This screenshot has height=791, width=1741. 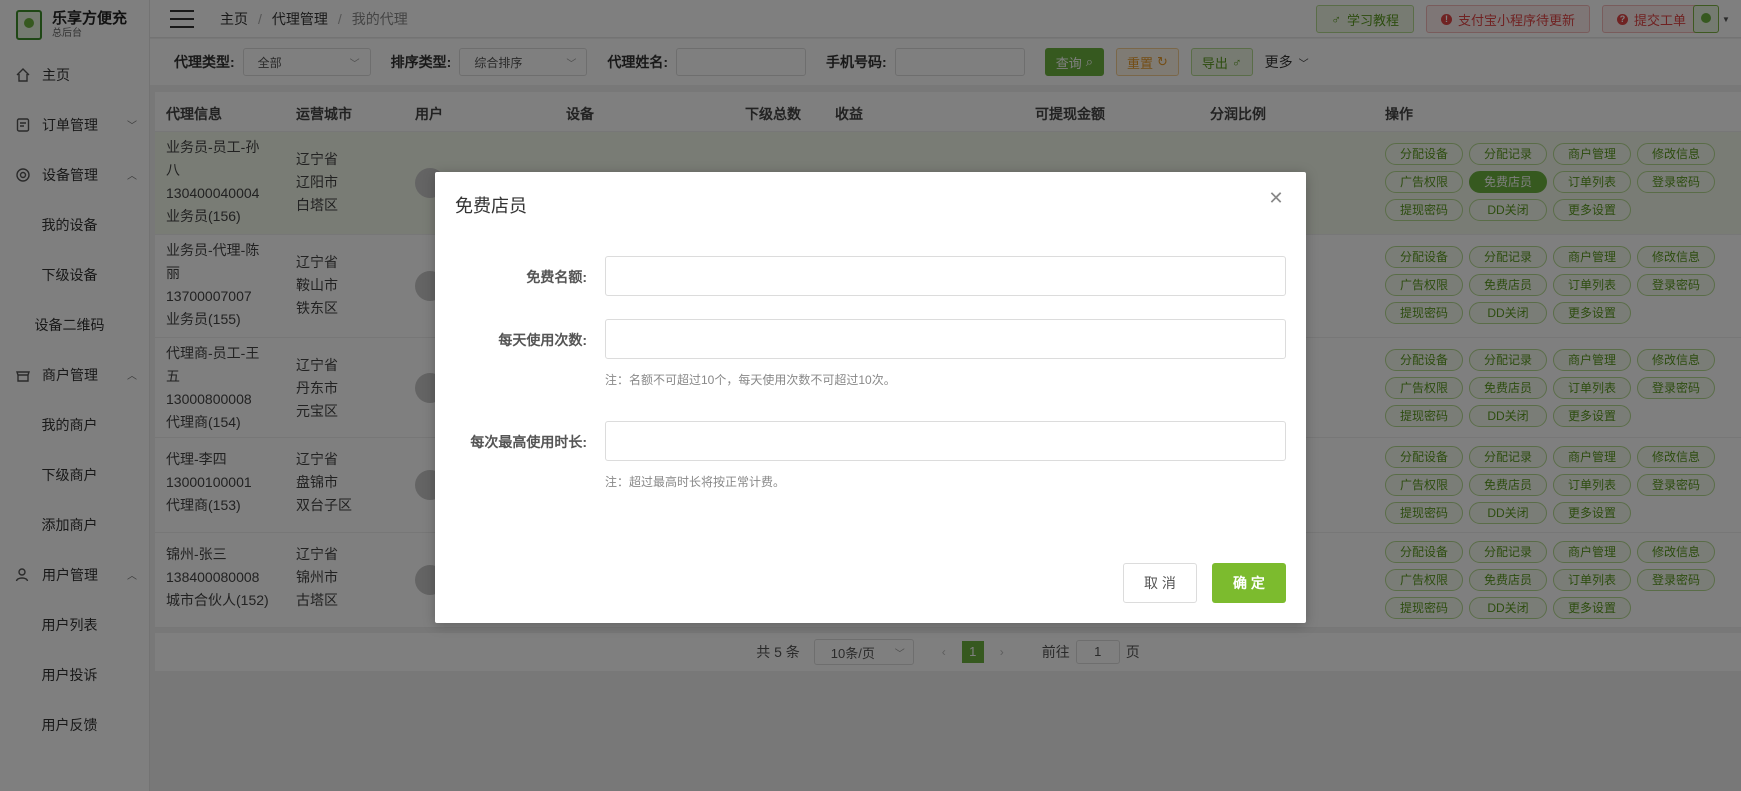 What do you see at coordinates (945, 441) in the screenshot?
I see `max-duration-input` at bounding box center [945, 441].